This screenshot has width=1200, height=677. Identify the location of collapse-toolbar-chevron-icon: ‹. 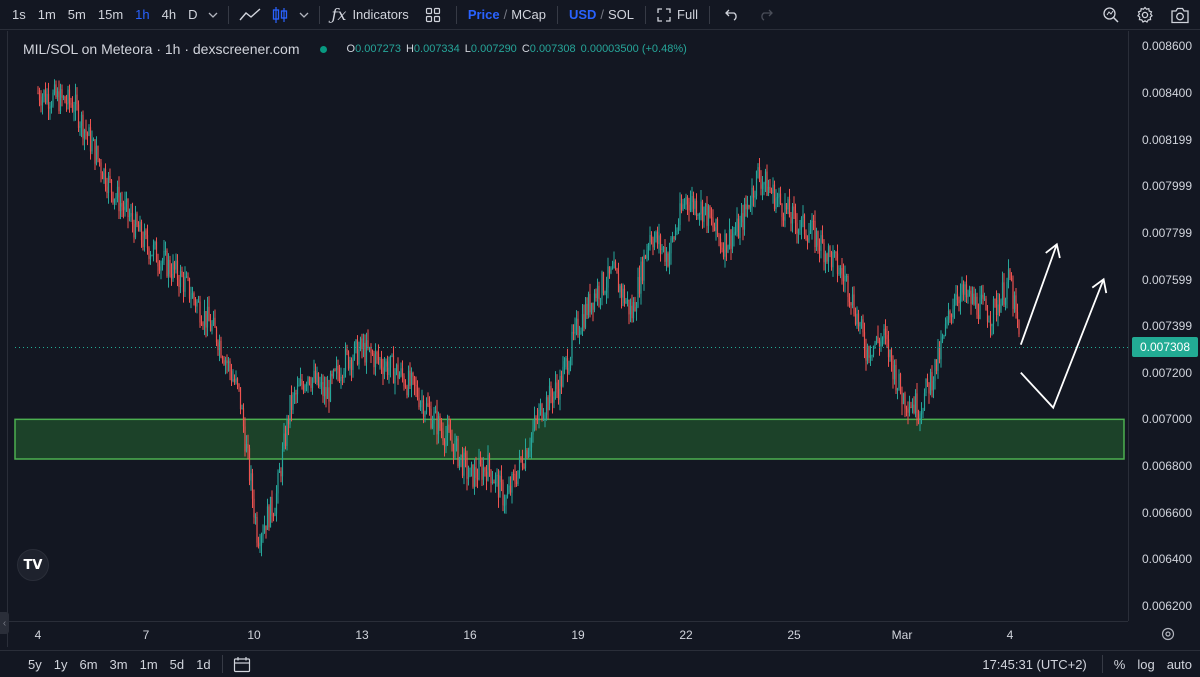
(4, 623).